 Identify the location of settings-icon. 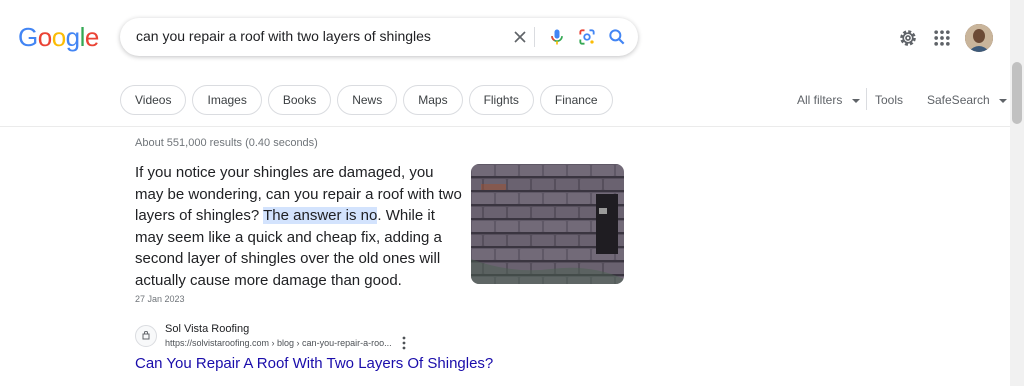
(908, 38).